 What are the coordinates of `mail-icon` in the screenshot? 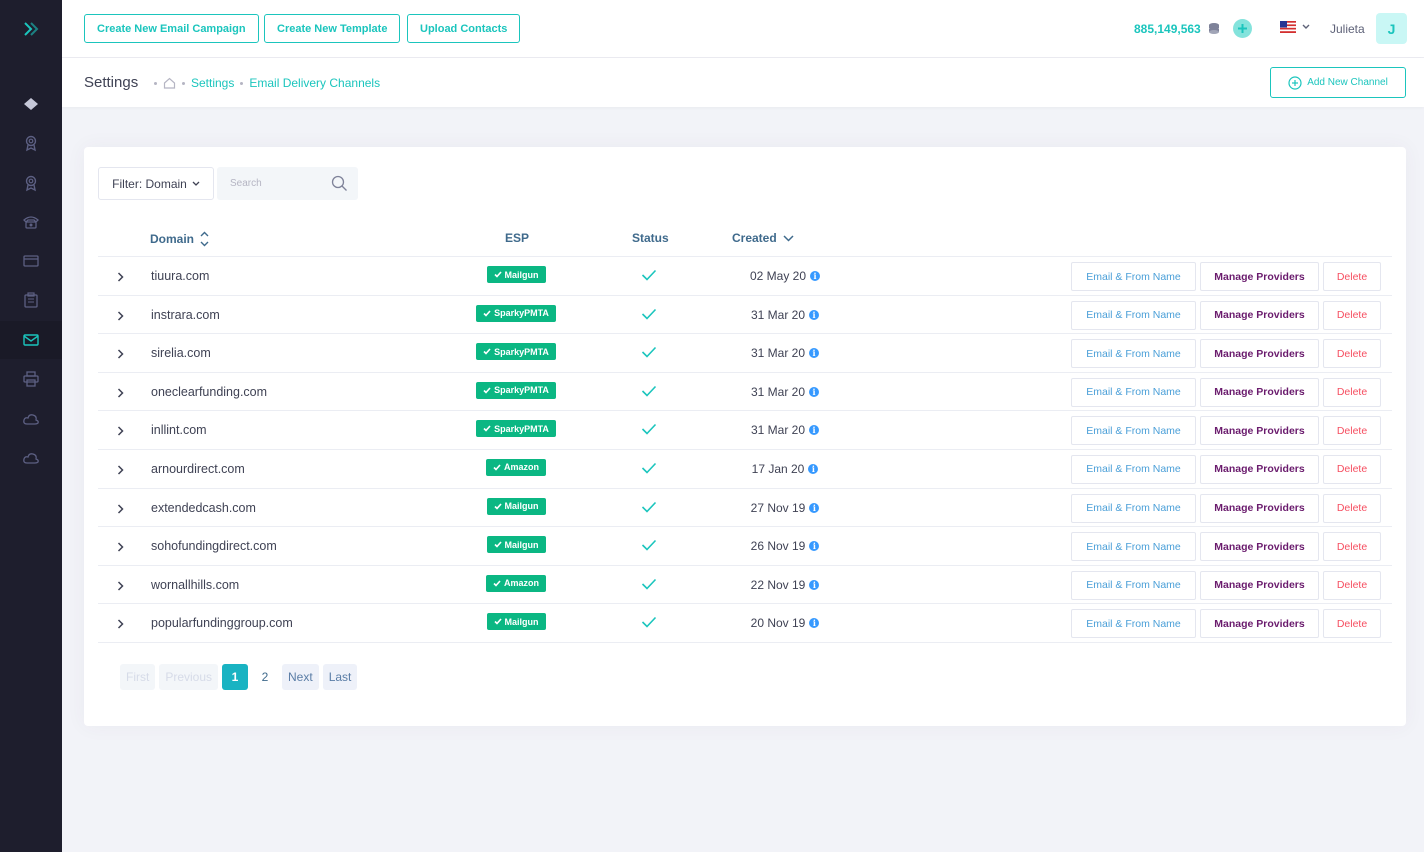 It's located at (31, 340).